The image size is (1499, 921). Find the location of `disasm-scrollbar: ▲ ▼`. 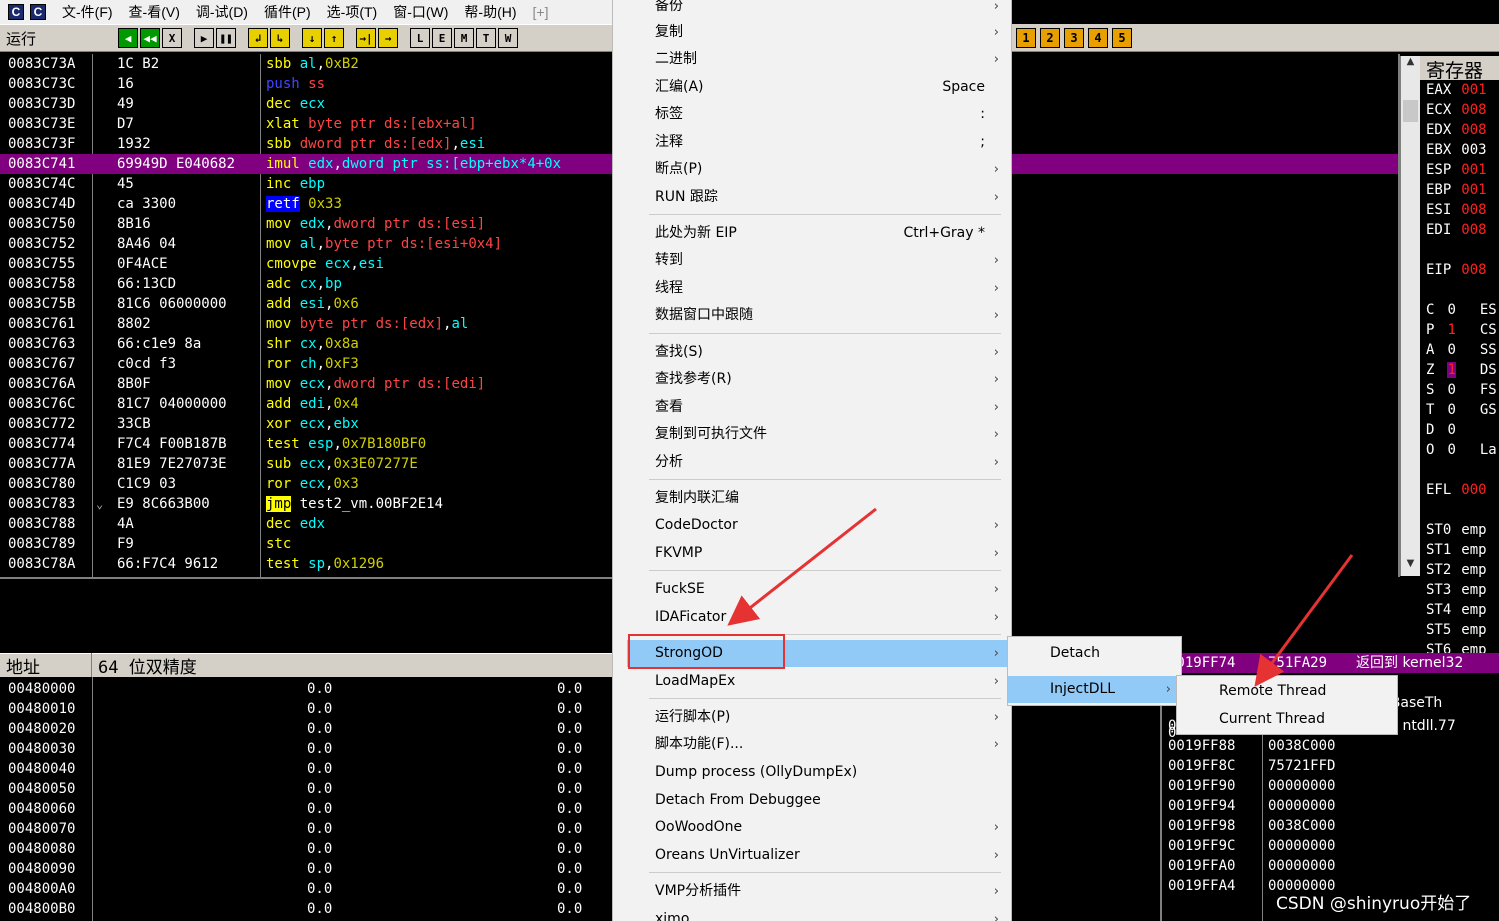

disasm-scrollbar: ▲ ▼ is located at coordinates (1410, 316).